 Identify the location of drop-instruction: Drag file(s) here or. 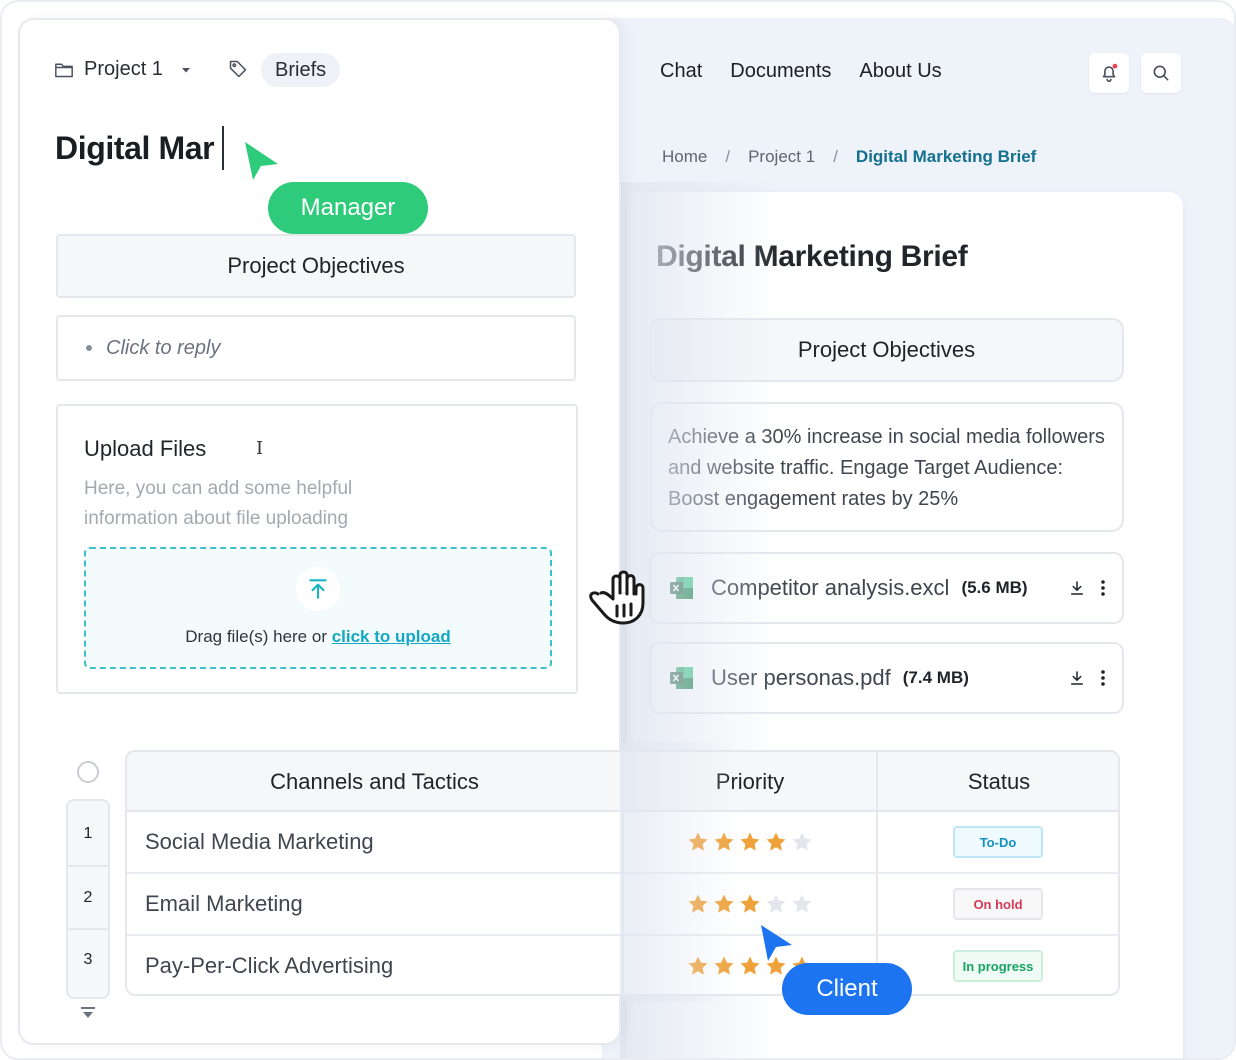
(258, 636).